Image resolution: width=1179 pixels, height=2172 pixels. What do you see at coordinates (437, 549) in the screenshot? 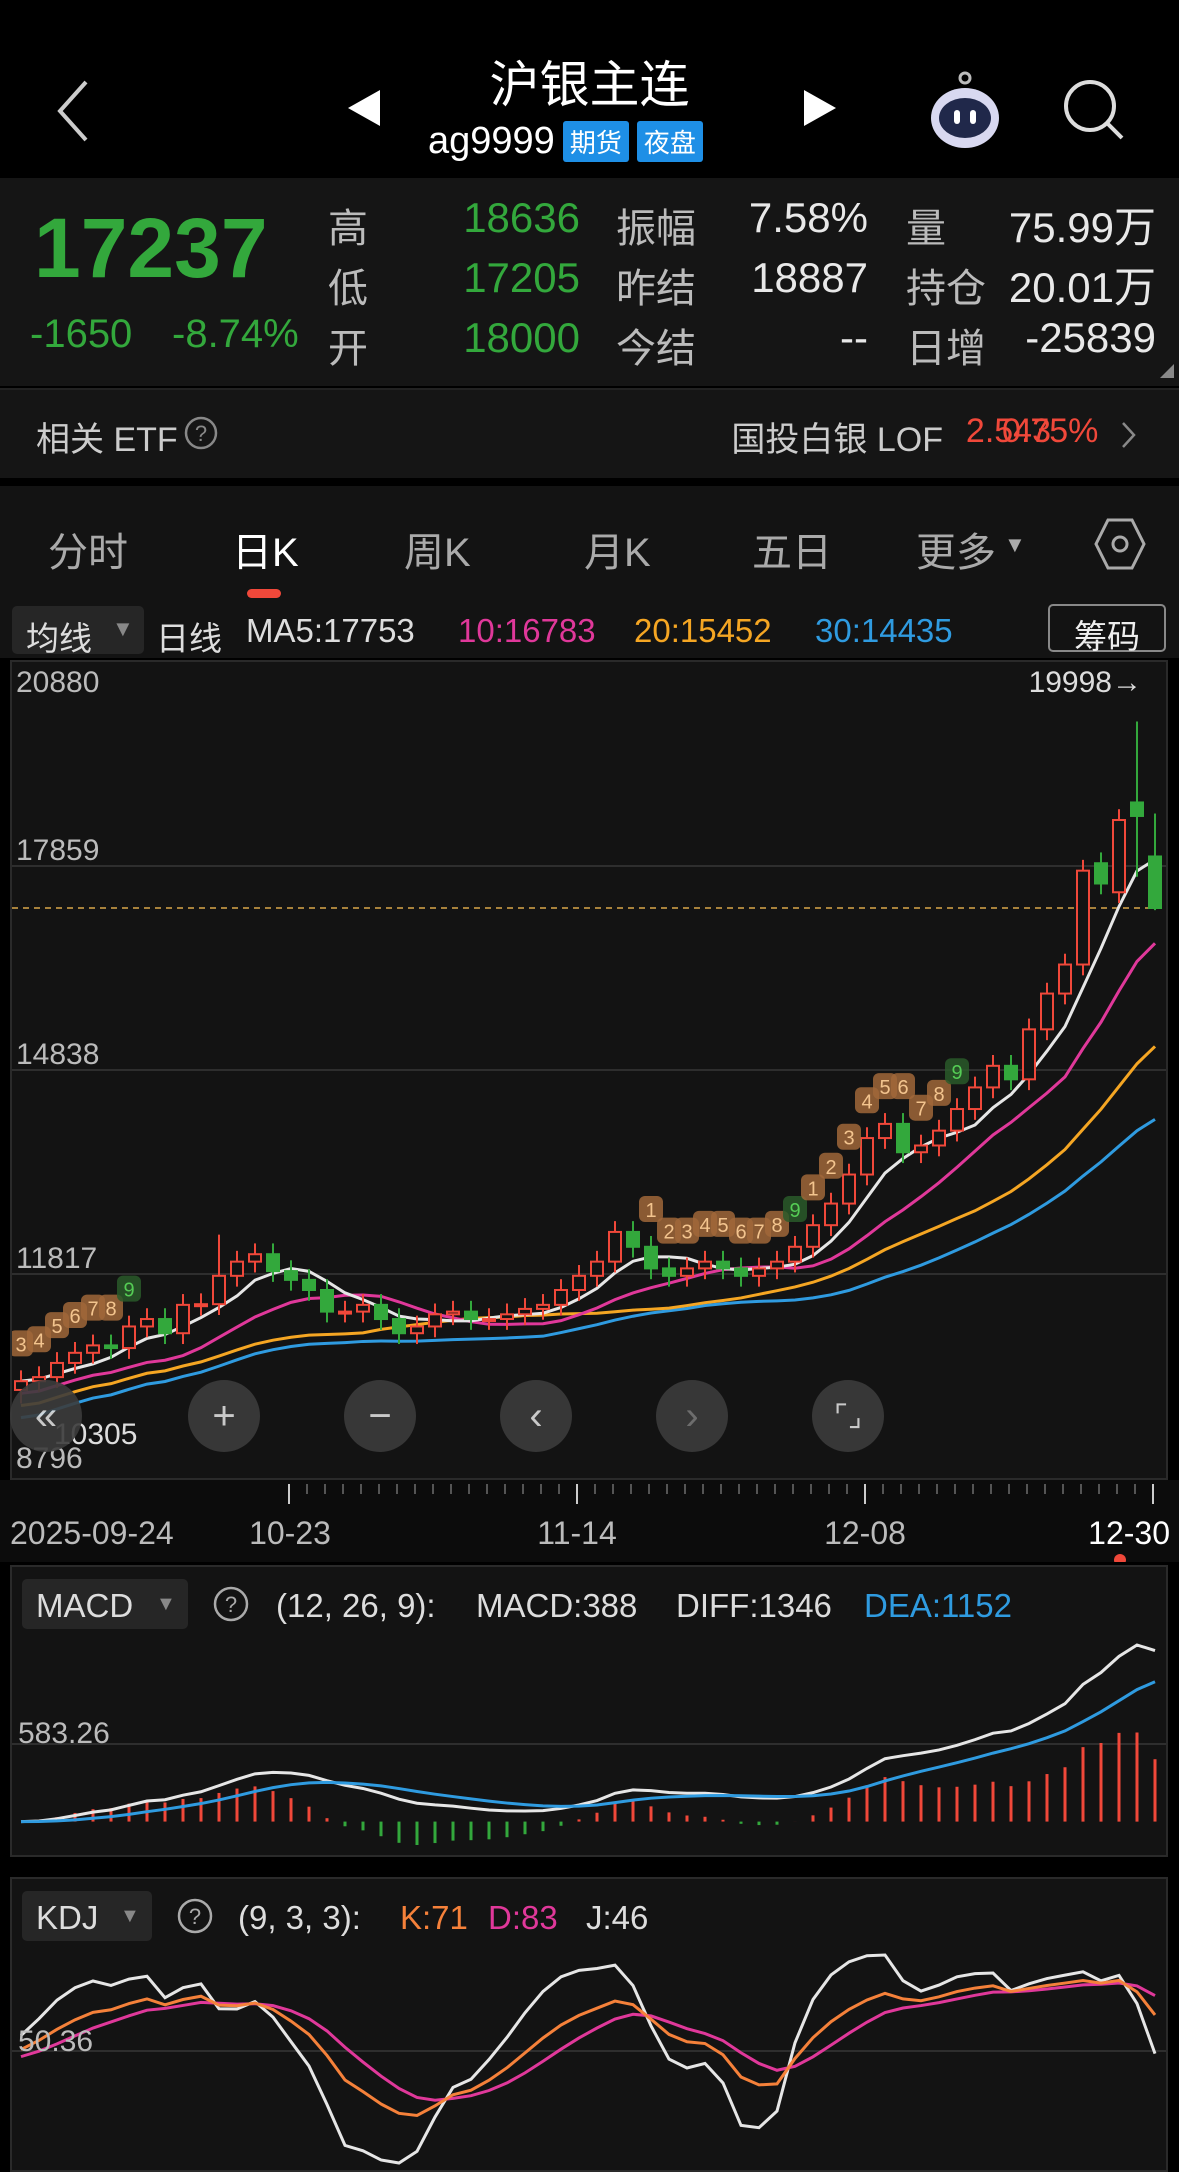
I see `tab-2: 周K` at bounding box center [437, 549].